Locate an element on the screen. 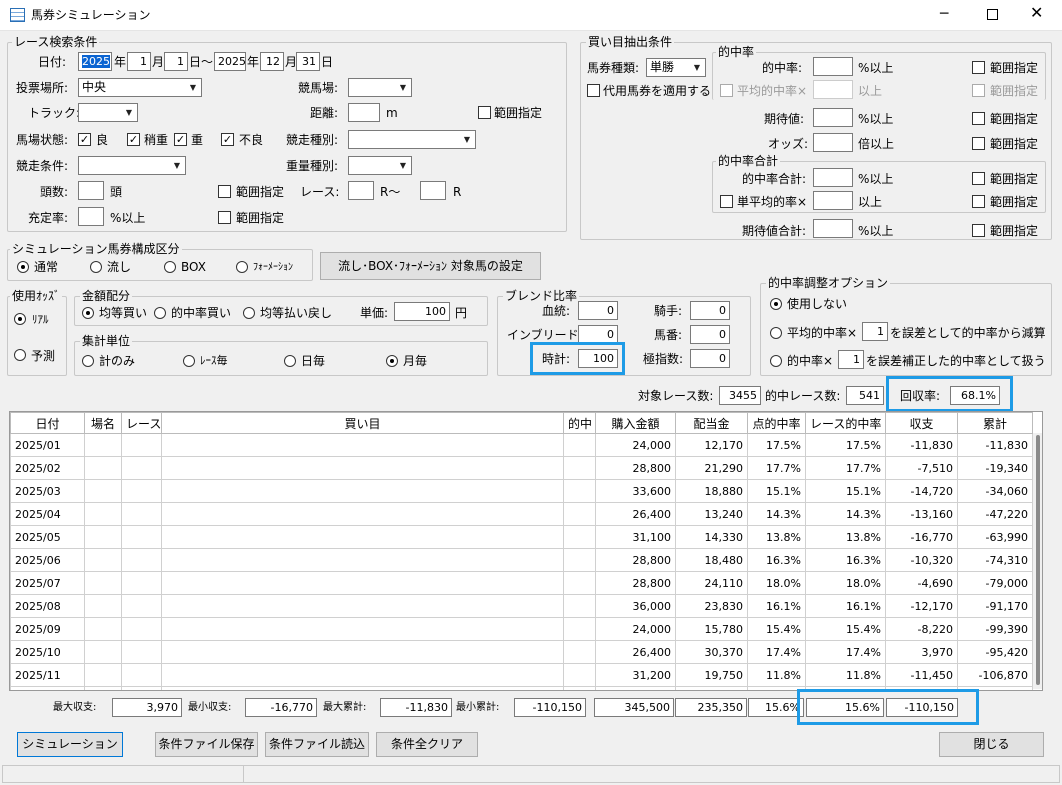 Image resolution: width=1062 pixels, height=785 pixels. single-avg-input is located at coordinates (833, 200).